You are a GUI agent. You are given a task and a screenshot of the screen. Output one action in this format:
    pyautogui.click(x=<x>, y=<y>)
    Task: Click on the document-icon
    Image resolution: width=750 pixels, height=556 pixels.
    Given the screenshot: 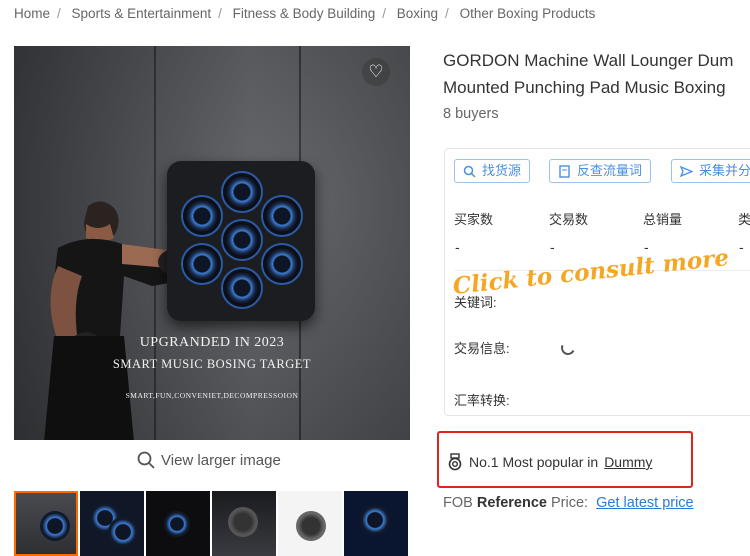 What is the action you would take?
    pyautogui.click(x=564, y=171)
    